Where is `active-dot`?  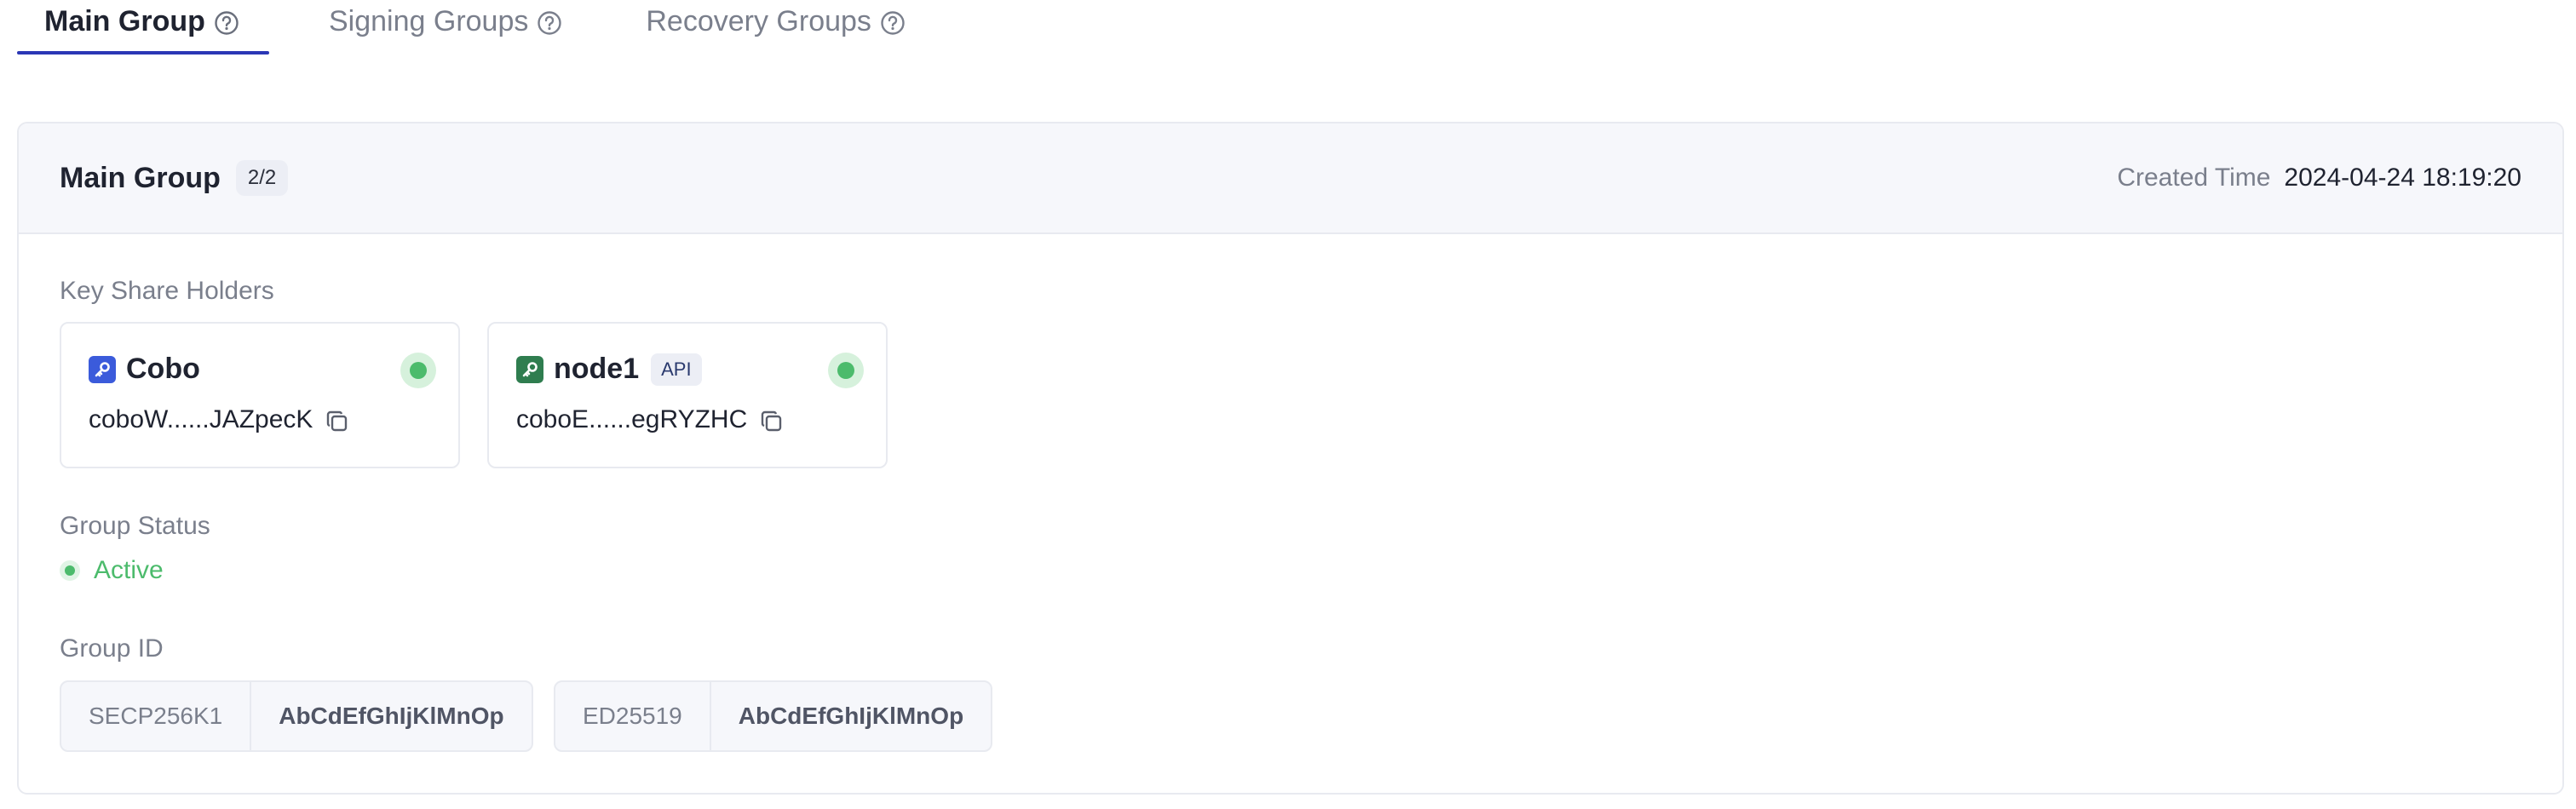 active-dot is located at coordinates (70, 570).